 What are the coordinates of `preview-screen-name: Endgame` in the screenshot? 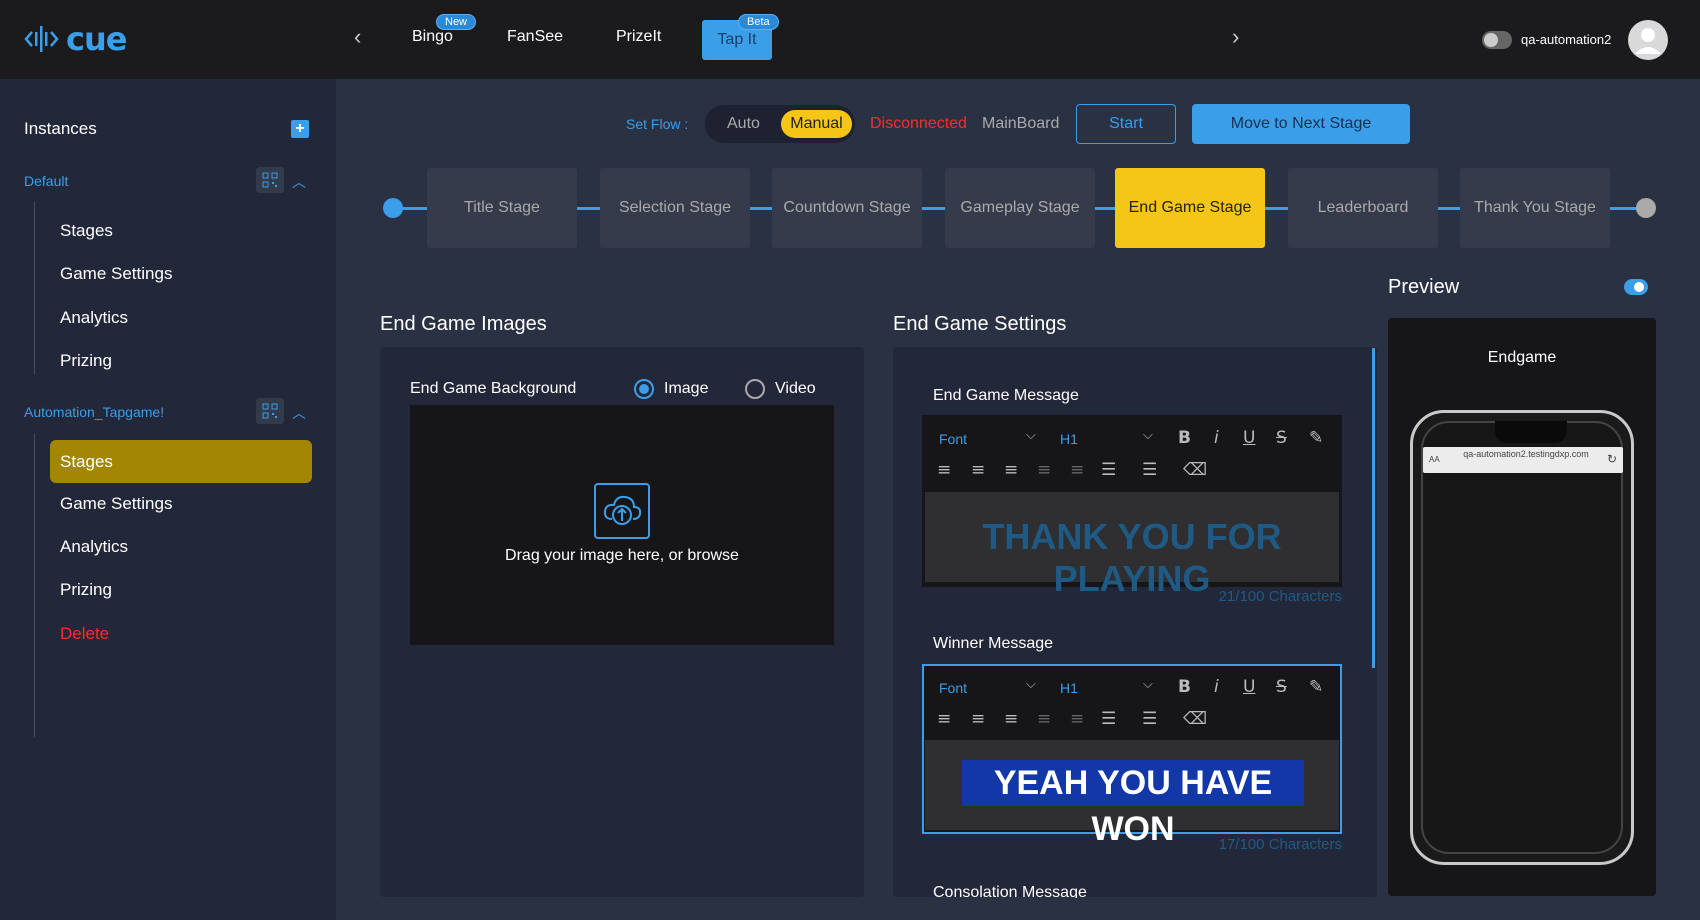 It's located at (1522, 357).